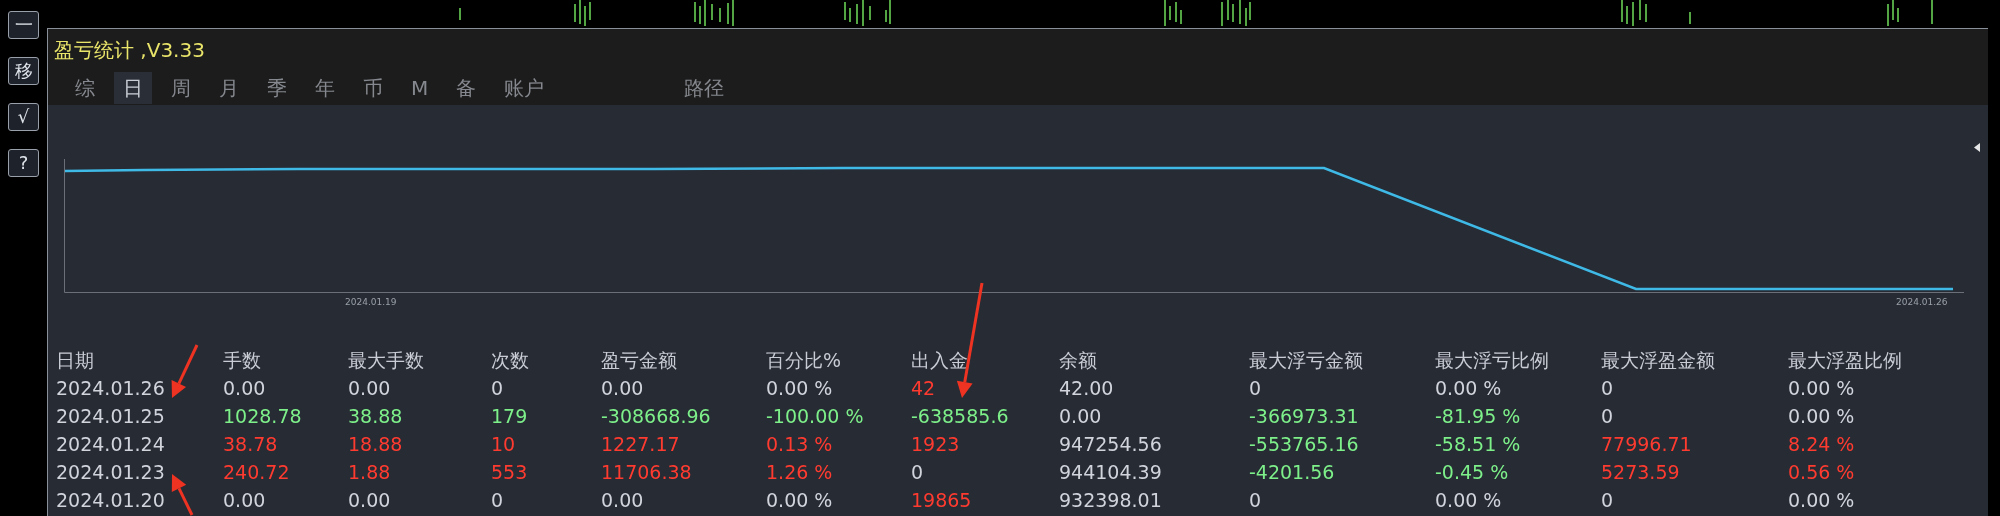  I want to click on table-cell-text: 1028.78, so click(262, 416).